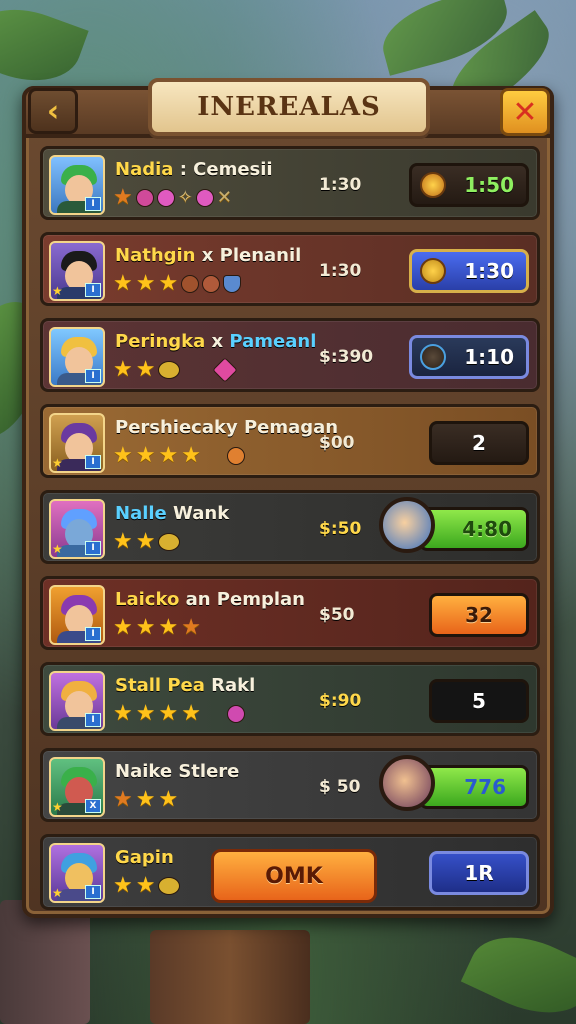 This screenshot has height=1024, width=576. Describe the element at coordinates (77, 787) in the screenshot. I see `hero-avatar: X ★` at that location.